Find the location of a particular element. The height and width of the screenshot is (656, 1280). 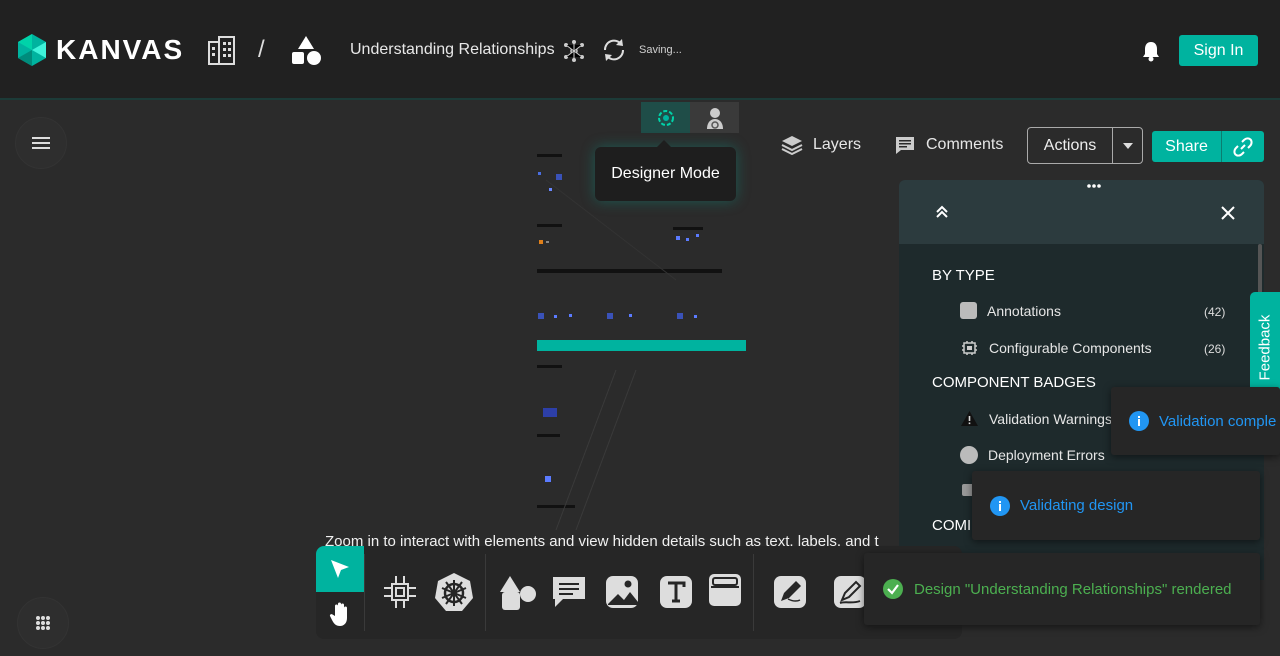

components-count: (26) is located at coordinates (1215, 349).